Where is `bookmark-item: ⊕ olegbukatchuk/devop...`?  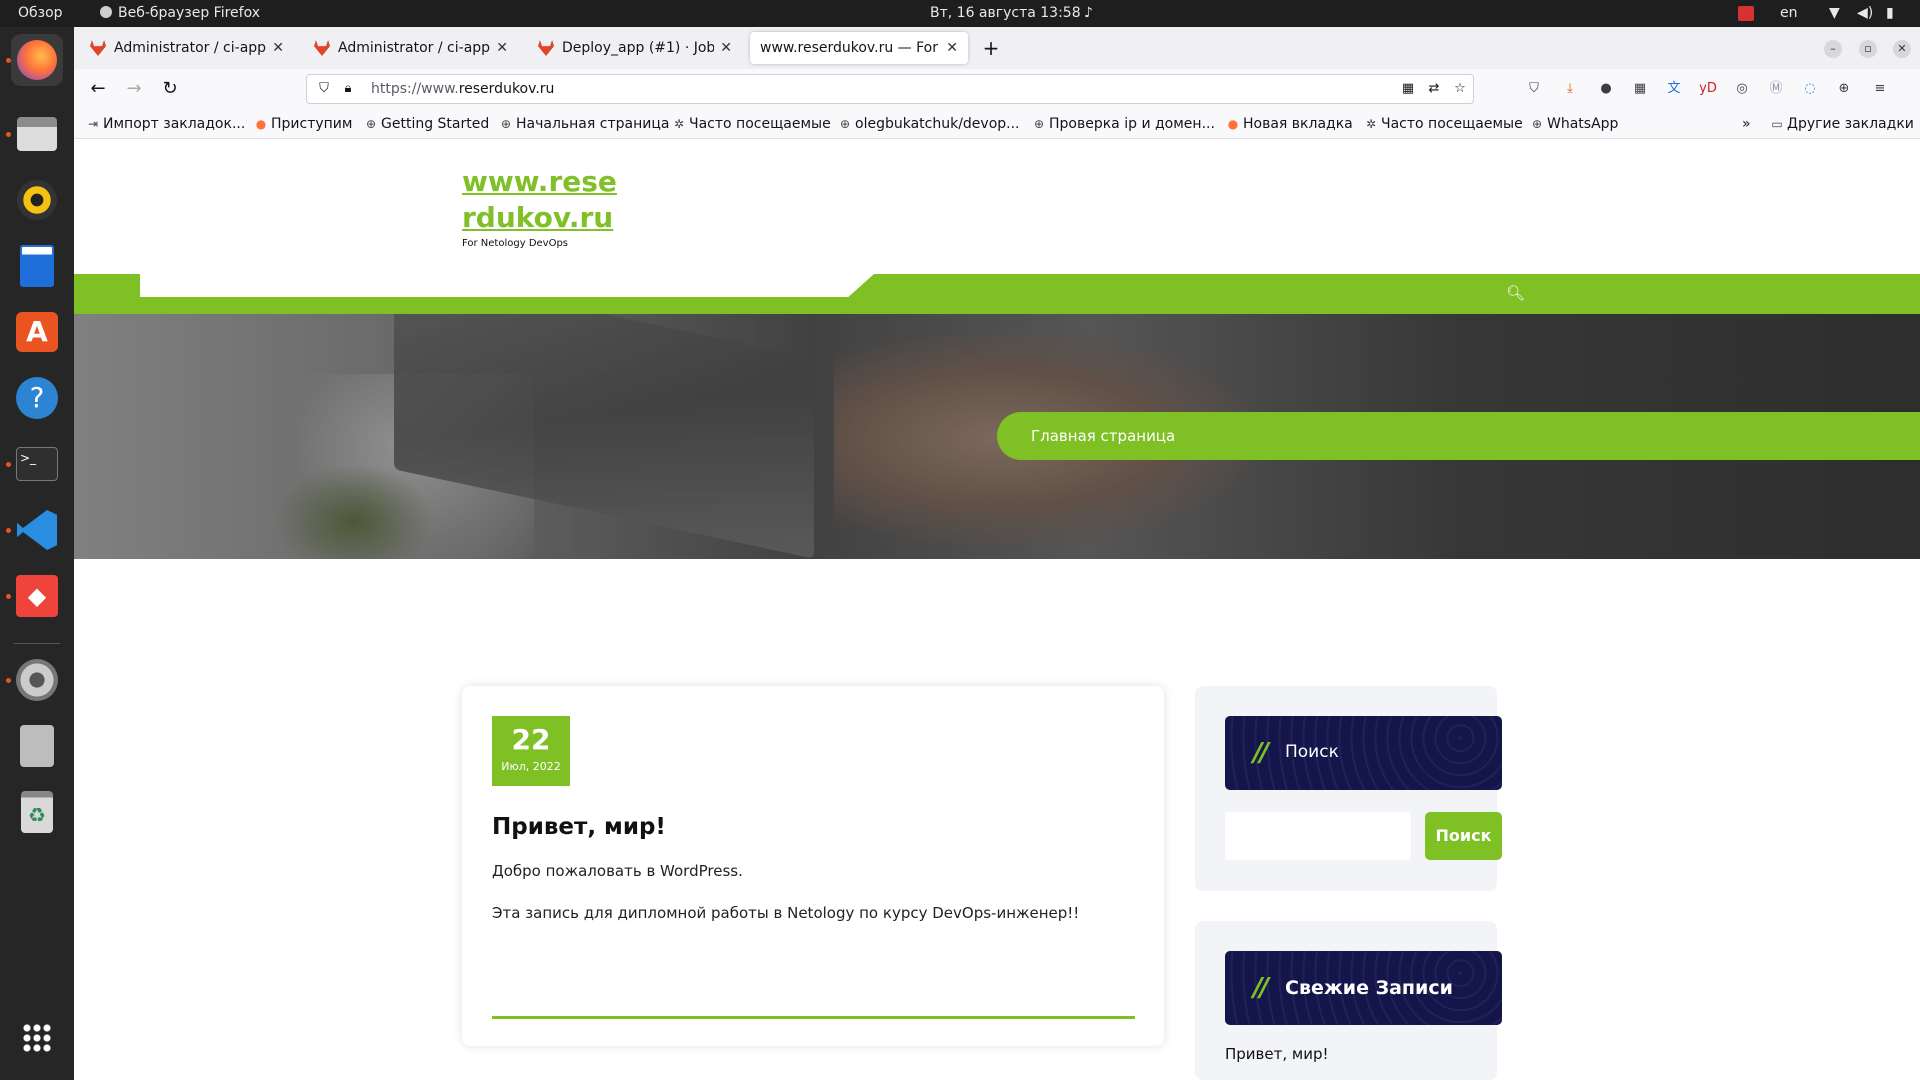
bookmark-item: ⊕ olegbukatchuk/devop... is located at coordinates (929, 124).